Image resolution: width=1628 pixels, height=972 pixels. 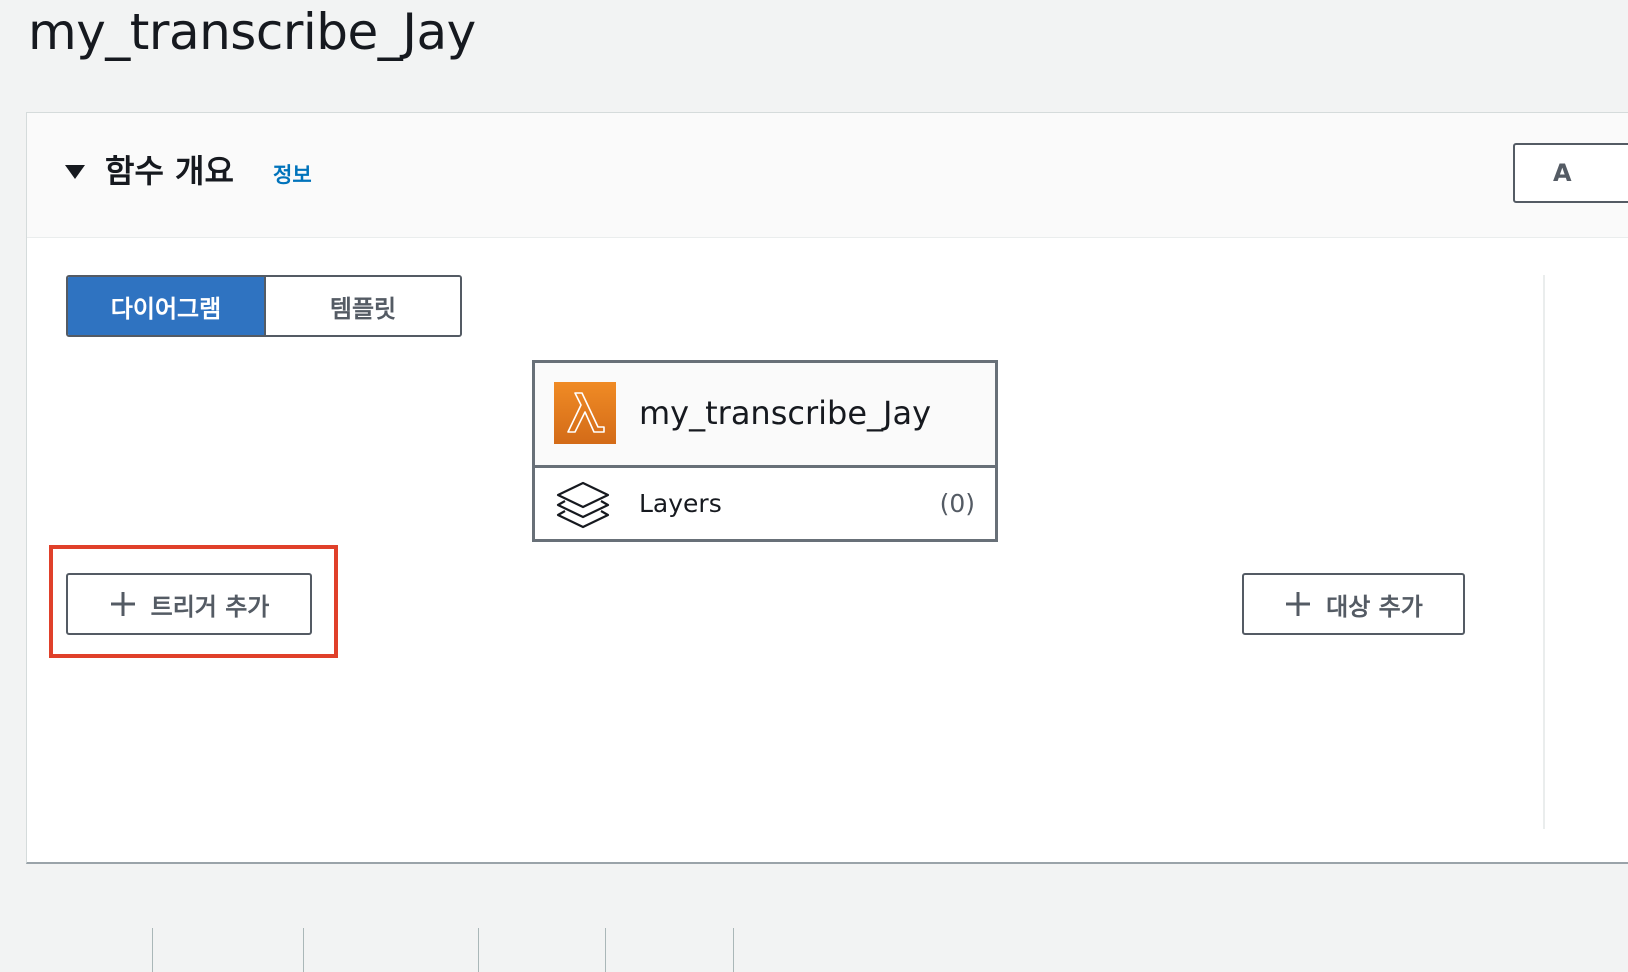 What do you see at coordinates (210, 606) in the screenshot?
I see `add-trigger-label: 트리거 추가` at bounding box center [210, 606].